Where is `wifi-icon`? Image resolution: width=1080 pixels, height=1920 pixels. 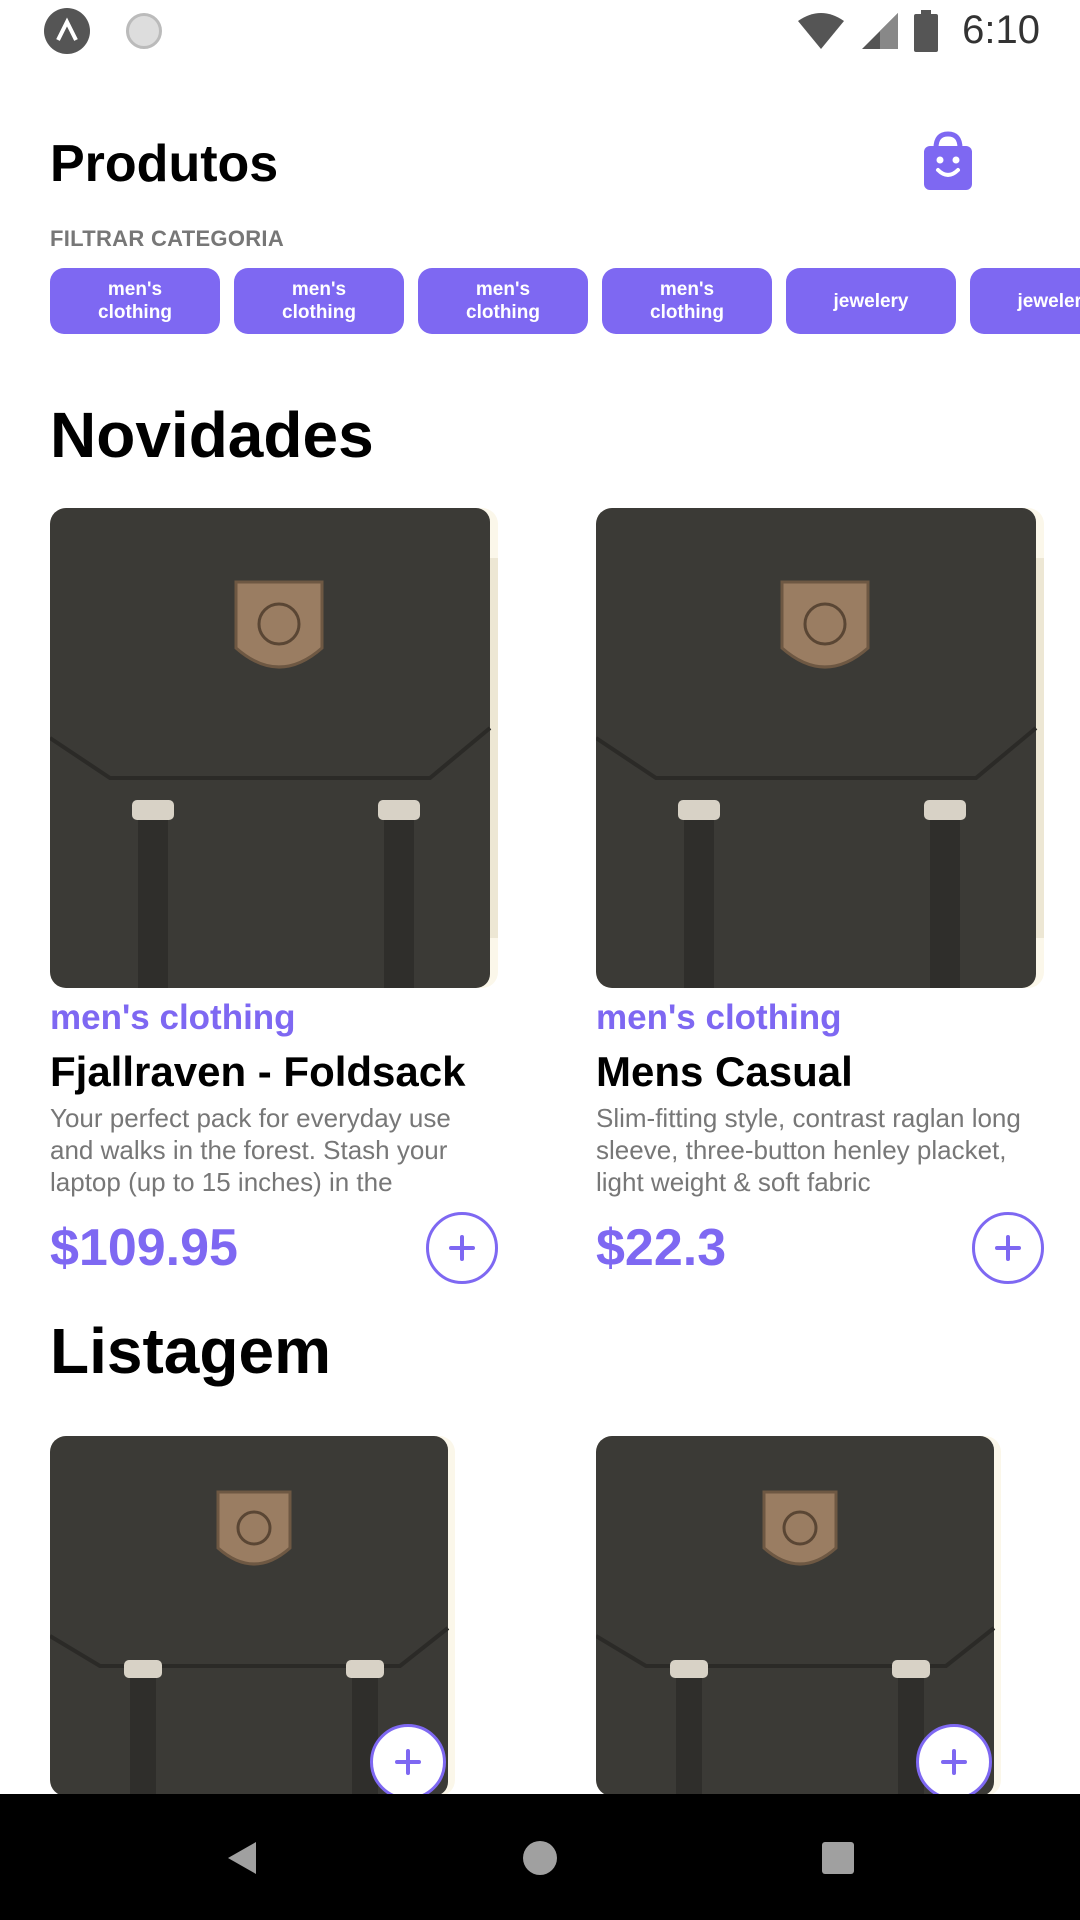 wifi-icon is located at coordinates (821, 30).